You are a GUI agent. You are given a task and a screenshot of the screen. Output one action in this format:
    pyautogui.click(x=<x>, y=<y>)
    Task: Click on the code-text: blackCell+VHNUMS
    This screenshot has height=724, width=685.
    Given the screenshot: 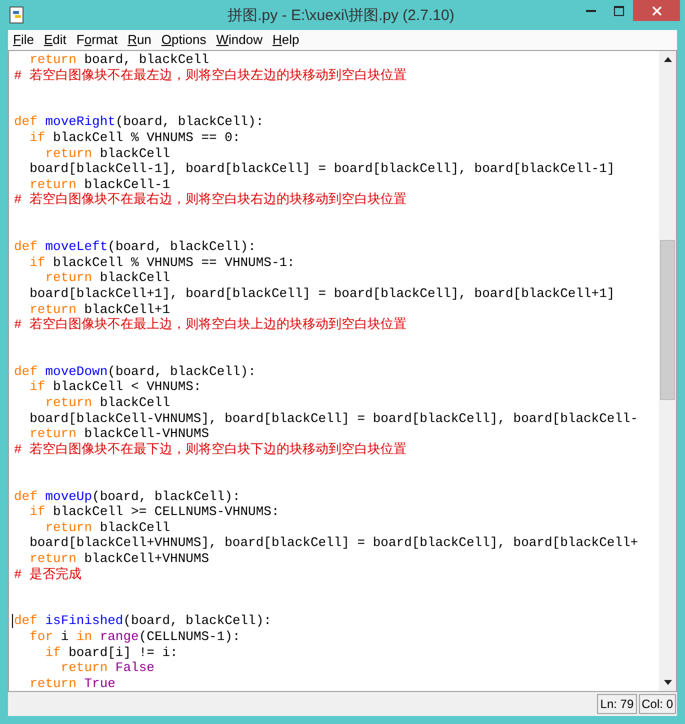 What is the action you would take?
    pyautogui.click(x=146, y=559)
    